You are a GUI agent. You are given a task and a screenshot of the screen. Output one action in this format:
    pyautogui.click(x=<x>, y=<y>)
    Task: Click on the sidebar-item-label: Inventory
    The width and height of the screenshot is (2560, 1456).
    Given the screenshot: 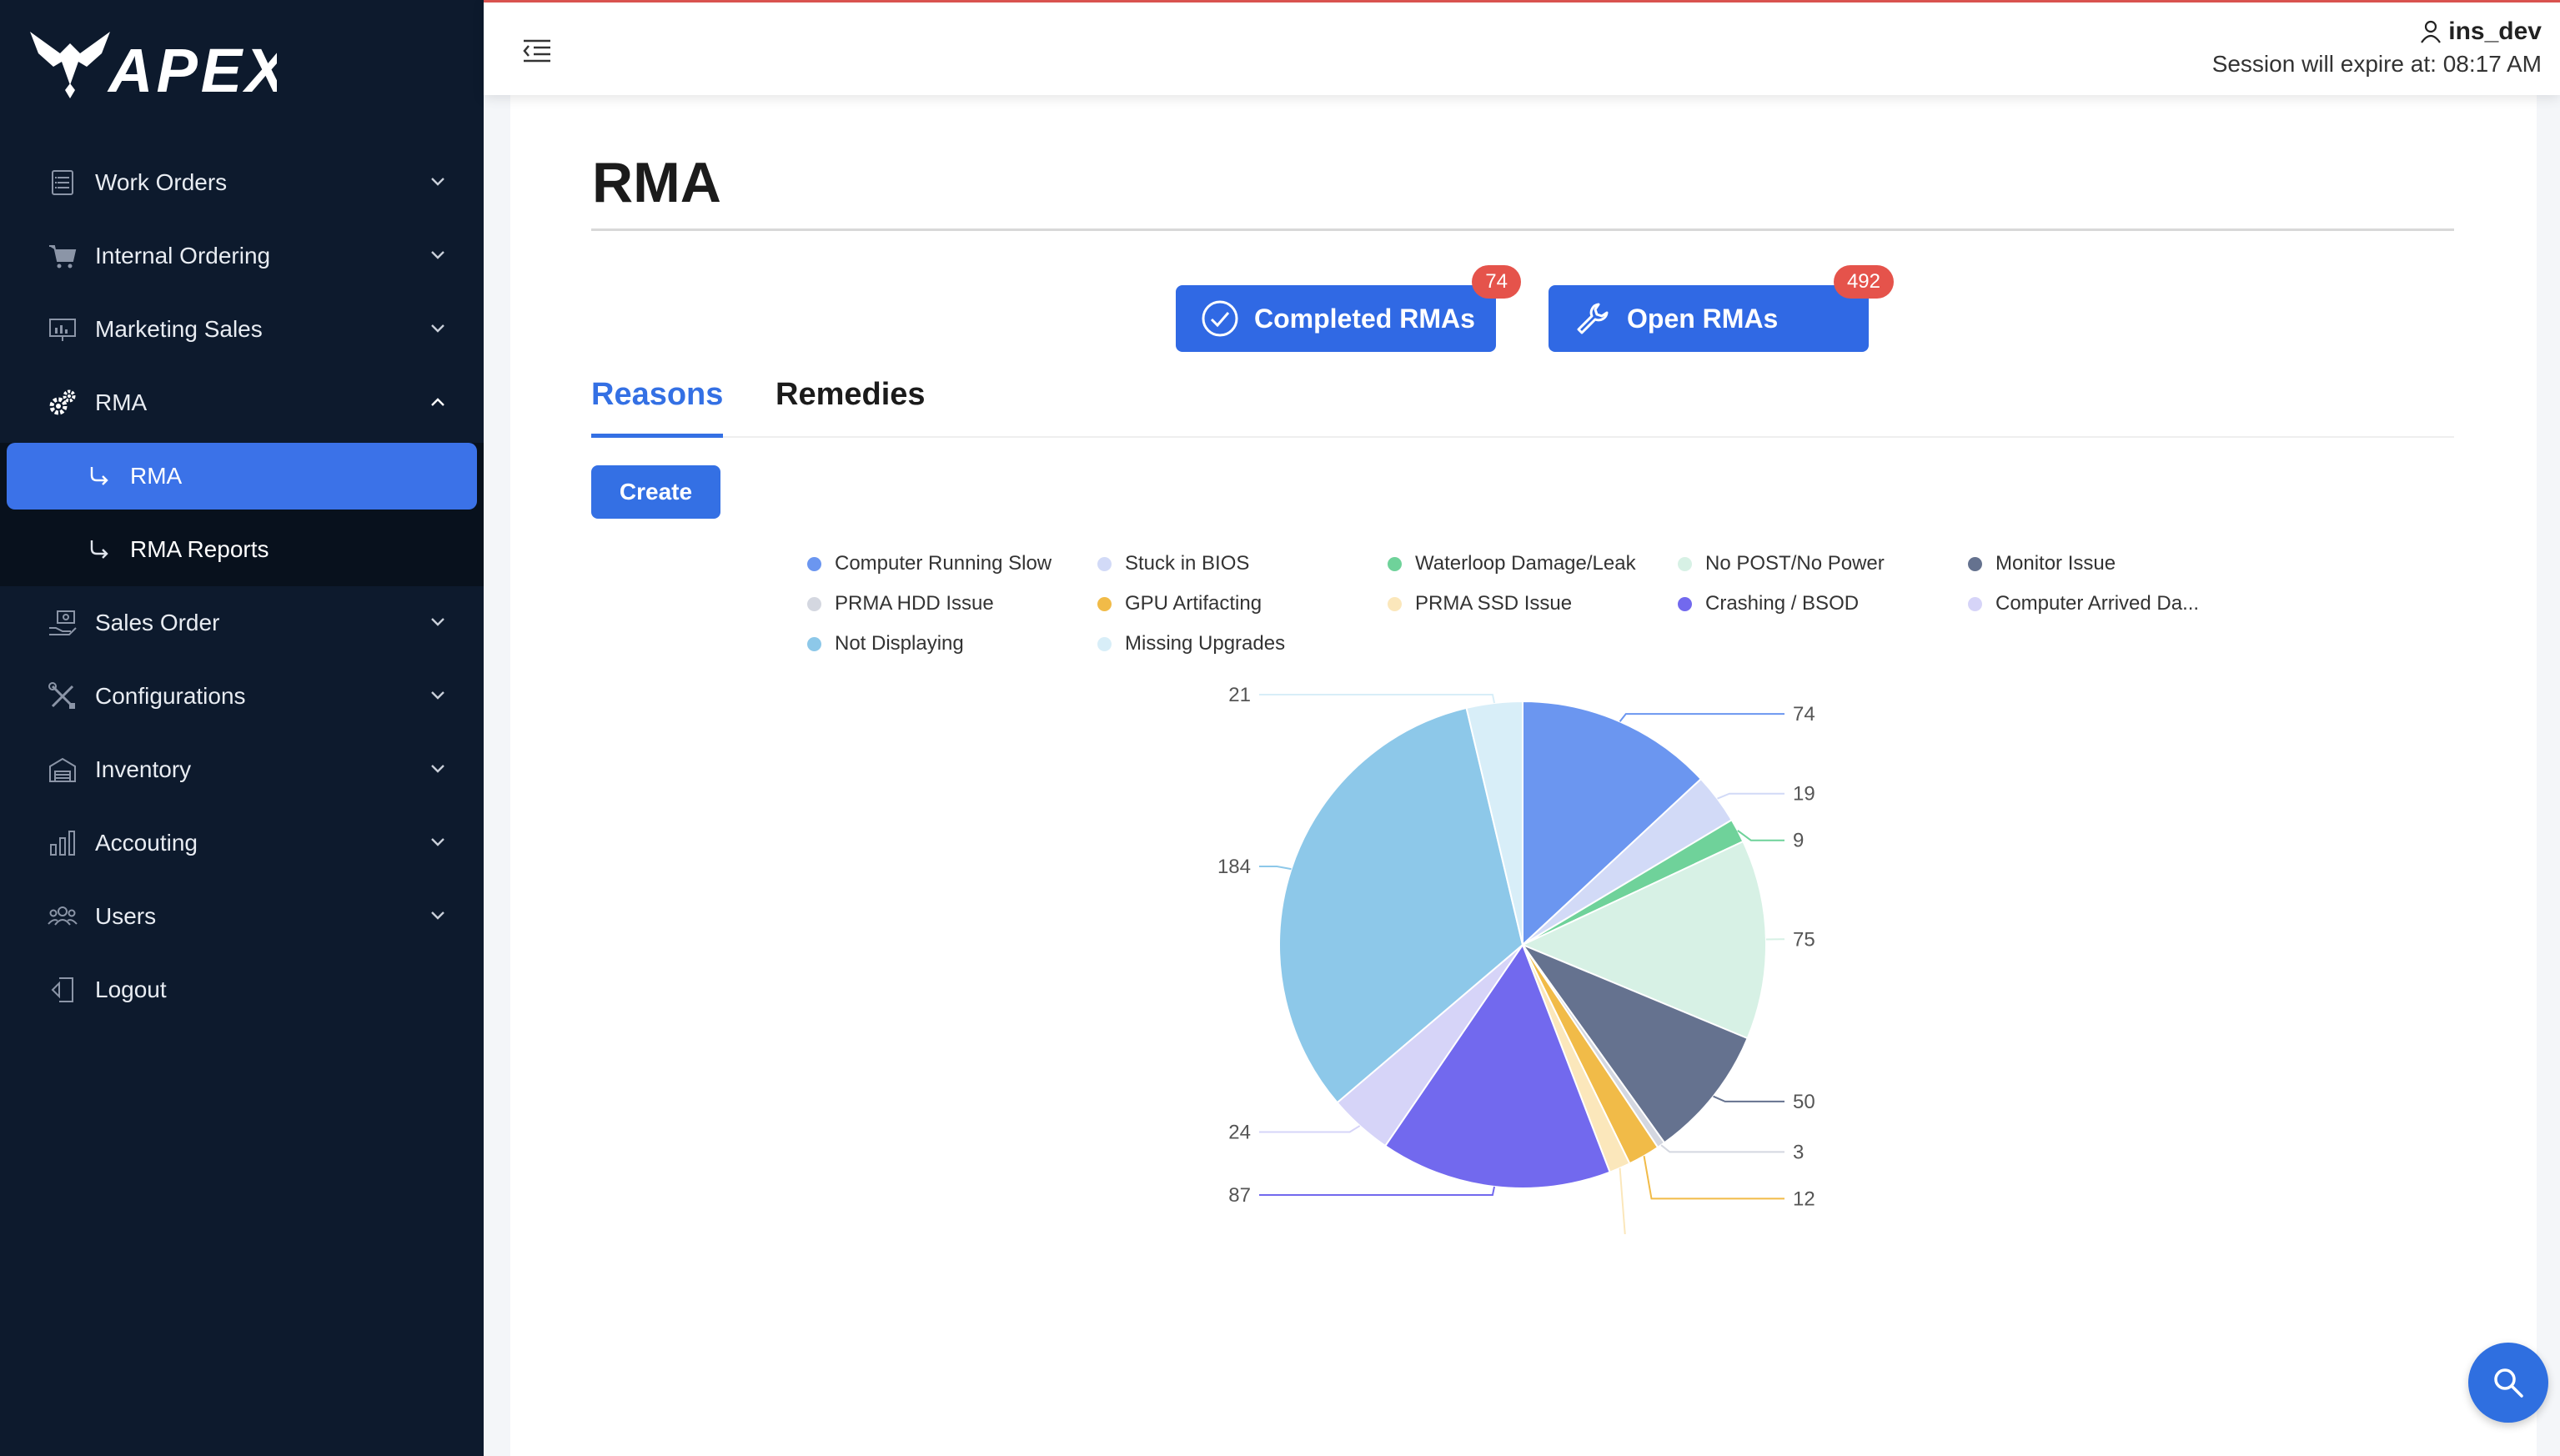 What is the action you would take?
    pyautogui.click(x=143, y=769)
    